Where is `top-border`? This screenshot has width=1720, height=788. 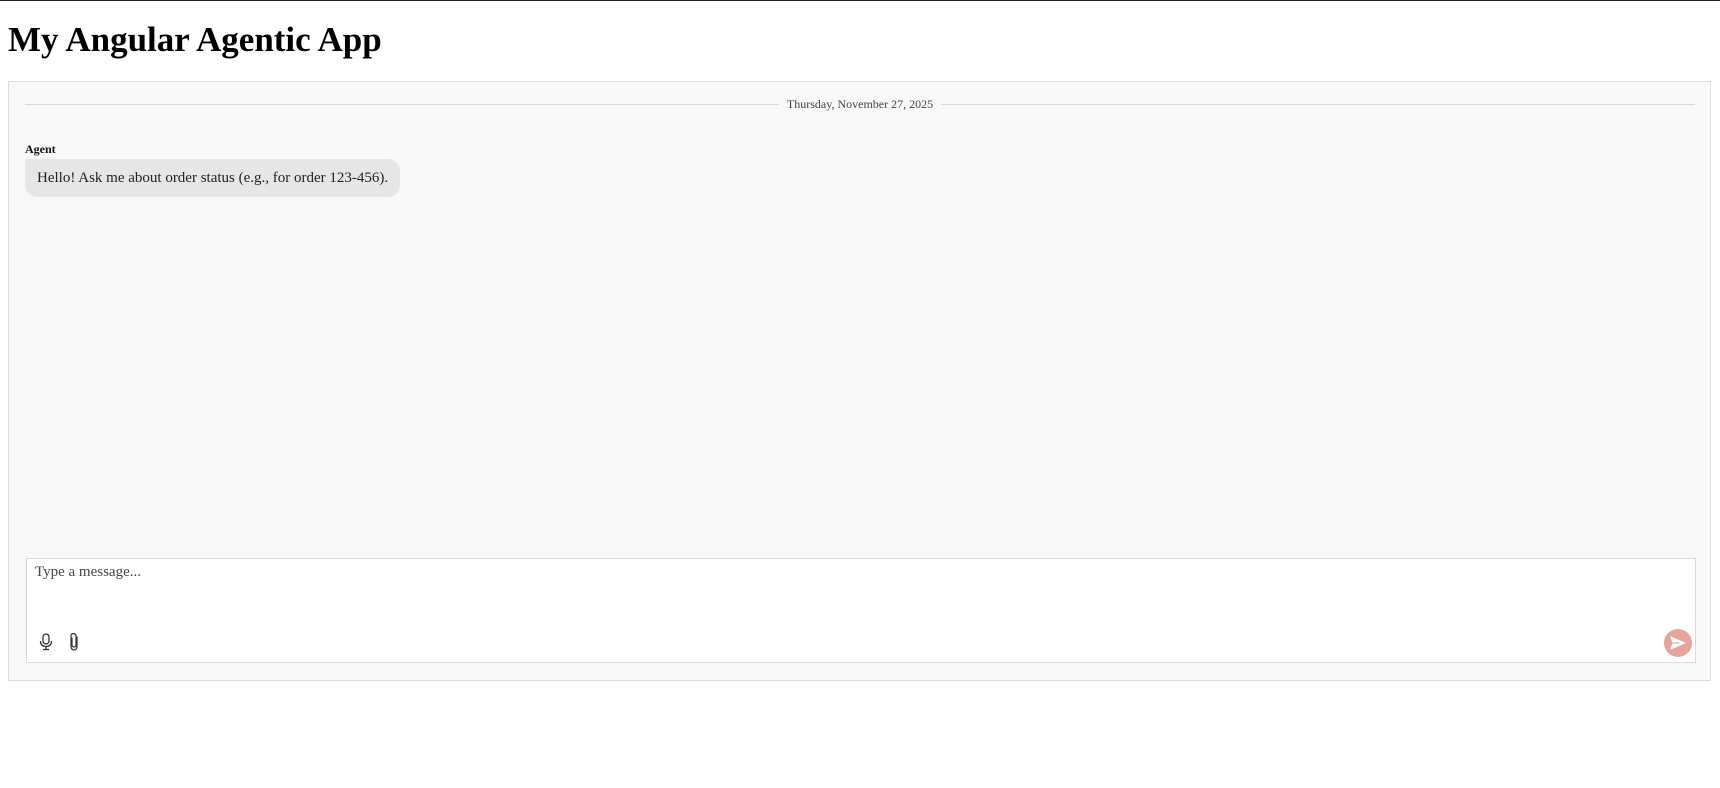
top-border is located at coordinates (860, 0).